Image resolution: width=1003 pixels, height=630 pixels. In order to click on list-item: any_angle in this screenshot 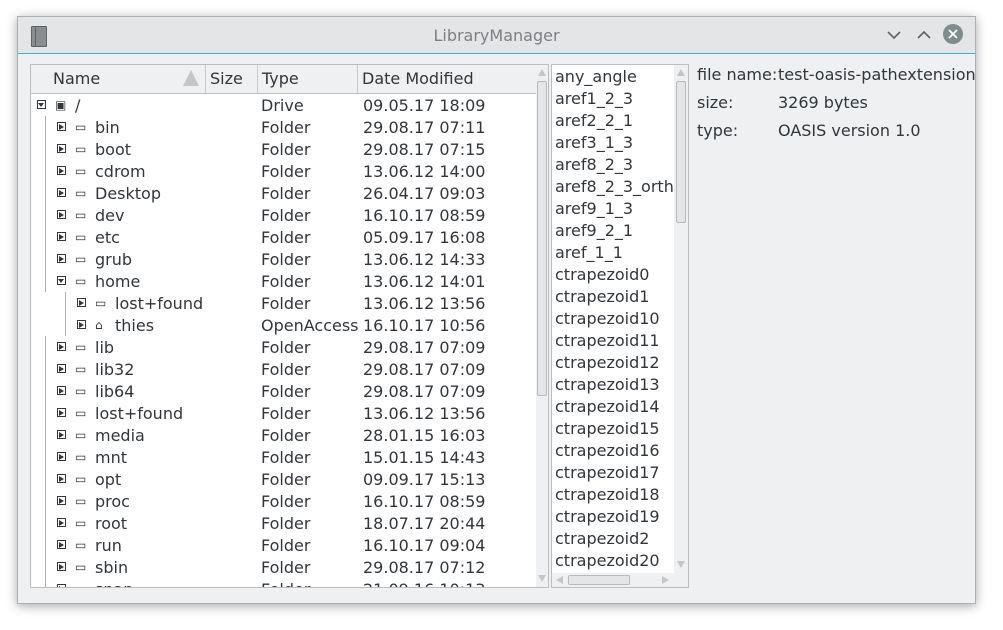, I will do `click(596, 76)`.